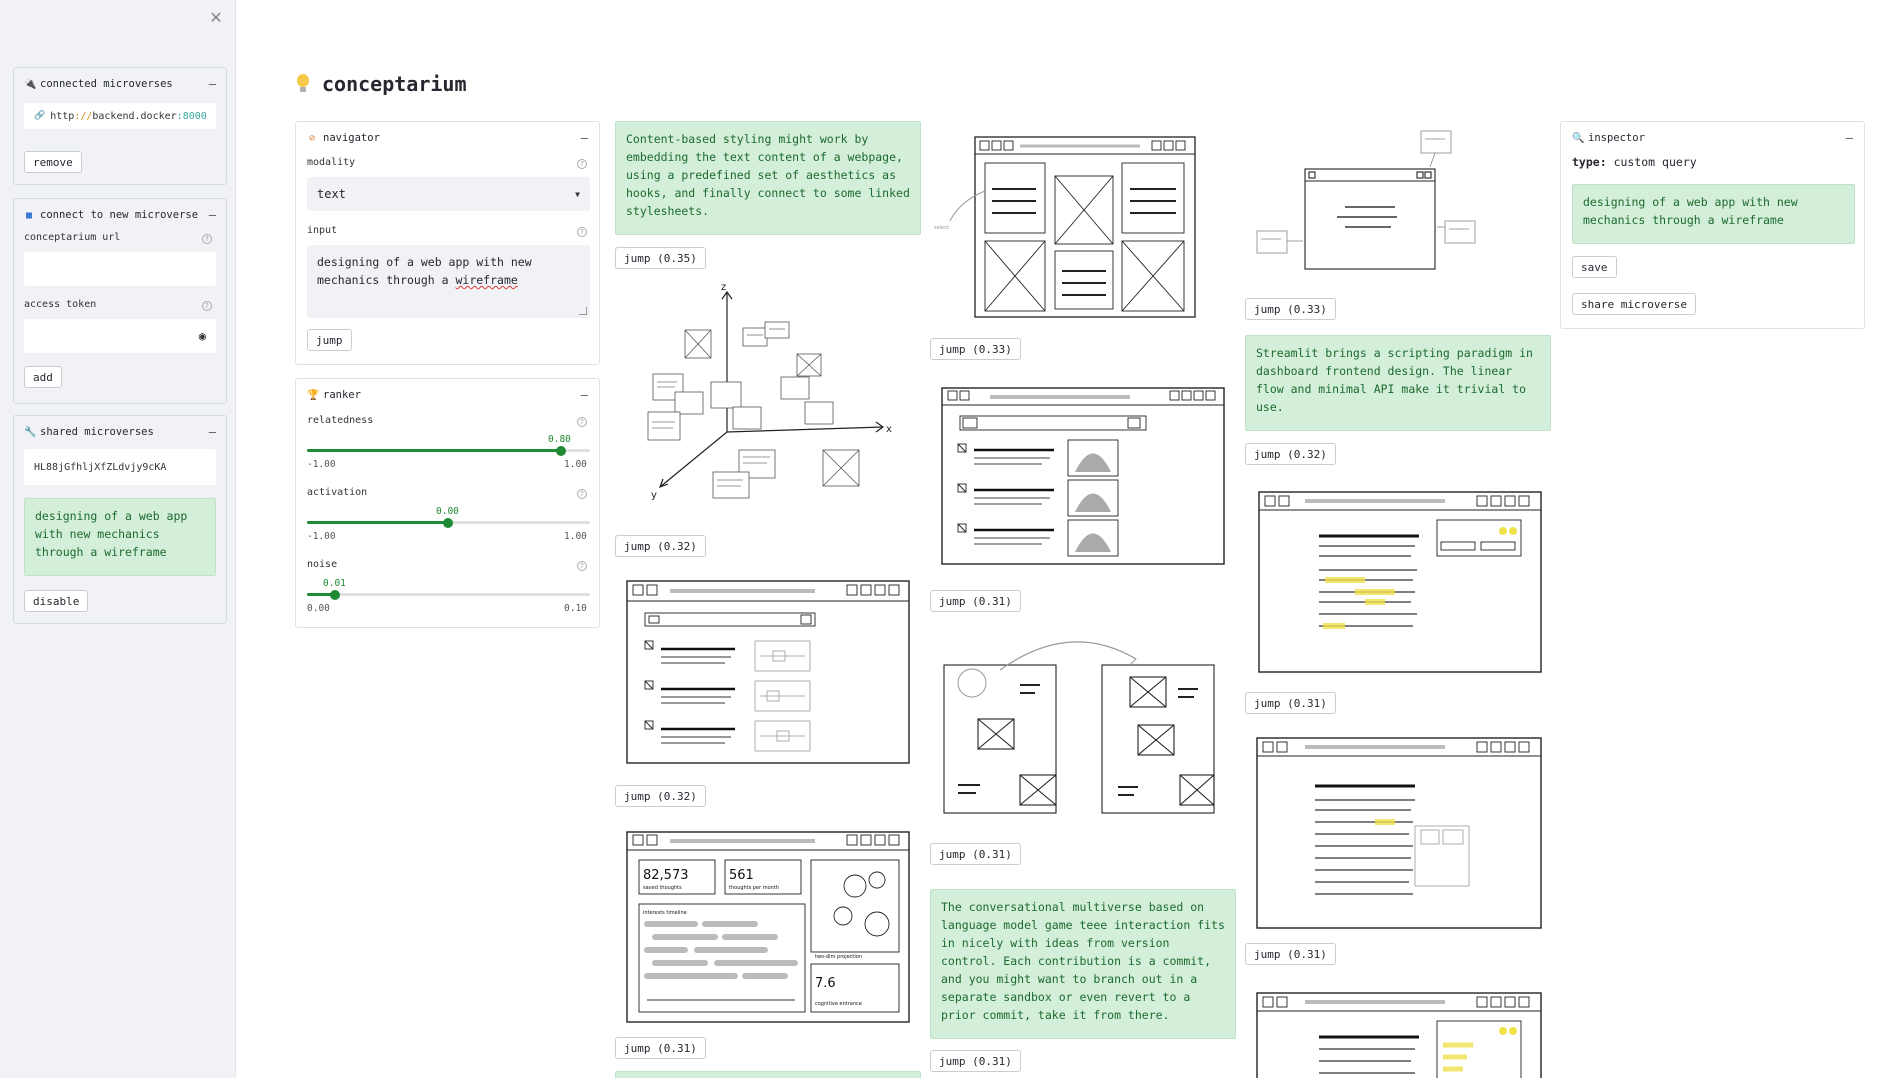 The image size is (1902, 1078). What do you see at coordinates (889, 429) in the screenshot?
I see `svg-text: x` at bounding box center [889, 429].